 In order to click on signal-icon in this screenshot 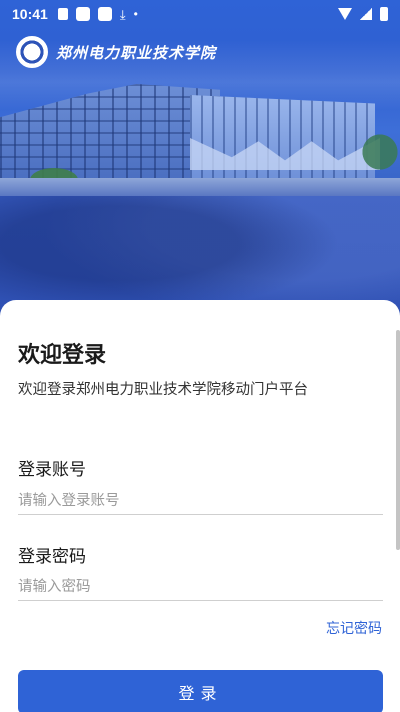, I will do `click(366, 14)`.